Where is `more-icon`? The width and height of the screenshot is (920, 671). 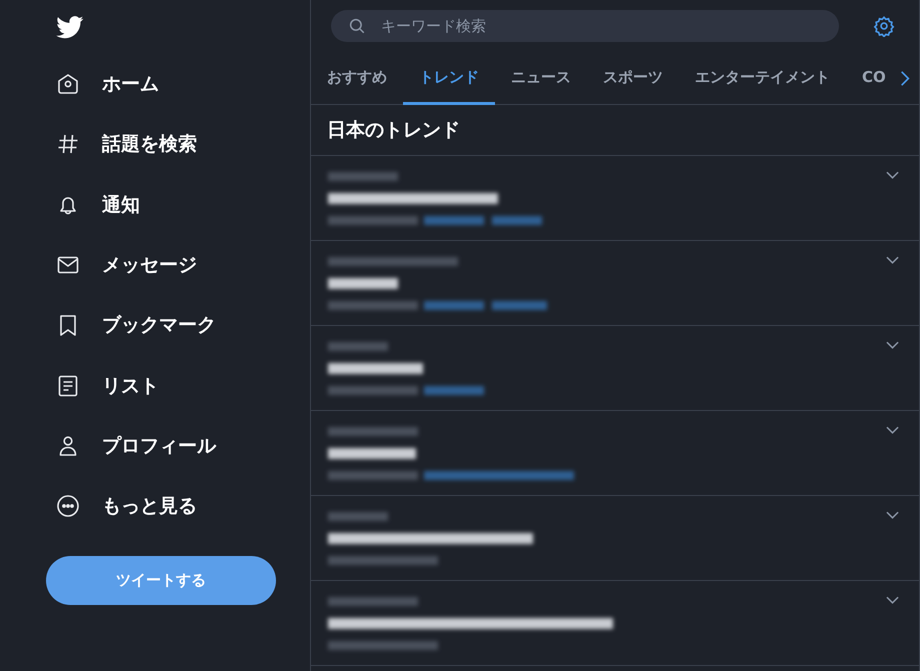
more-icon is located at coordinates (68, 506).